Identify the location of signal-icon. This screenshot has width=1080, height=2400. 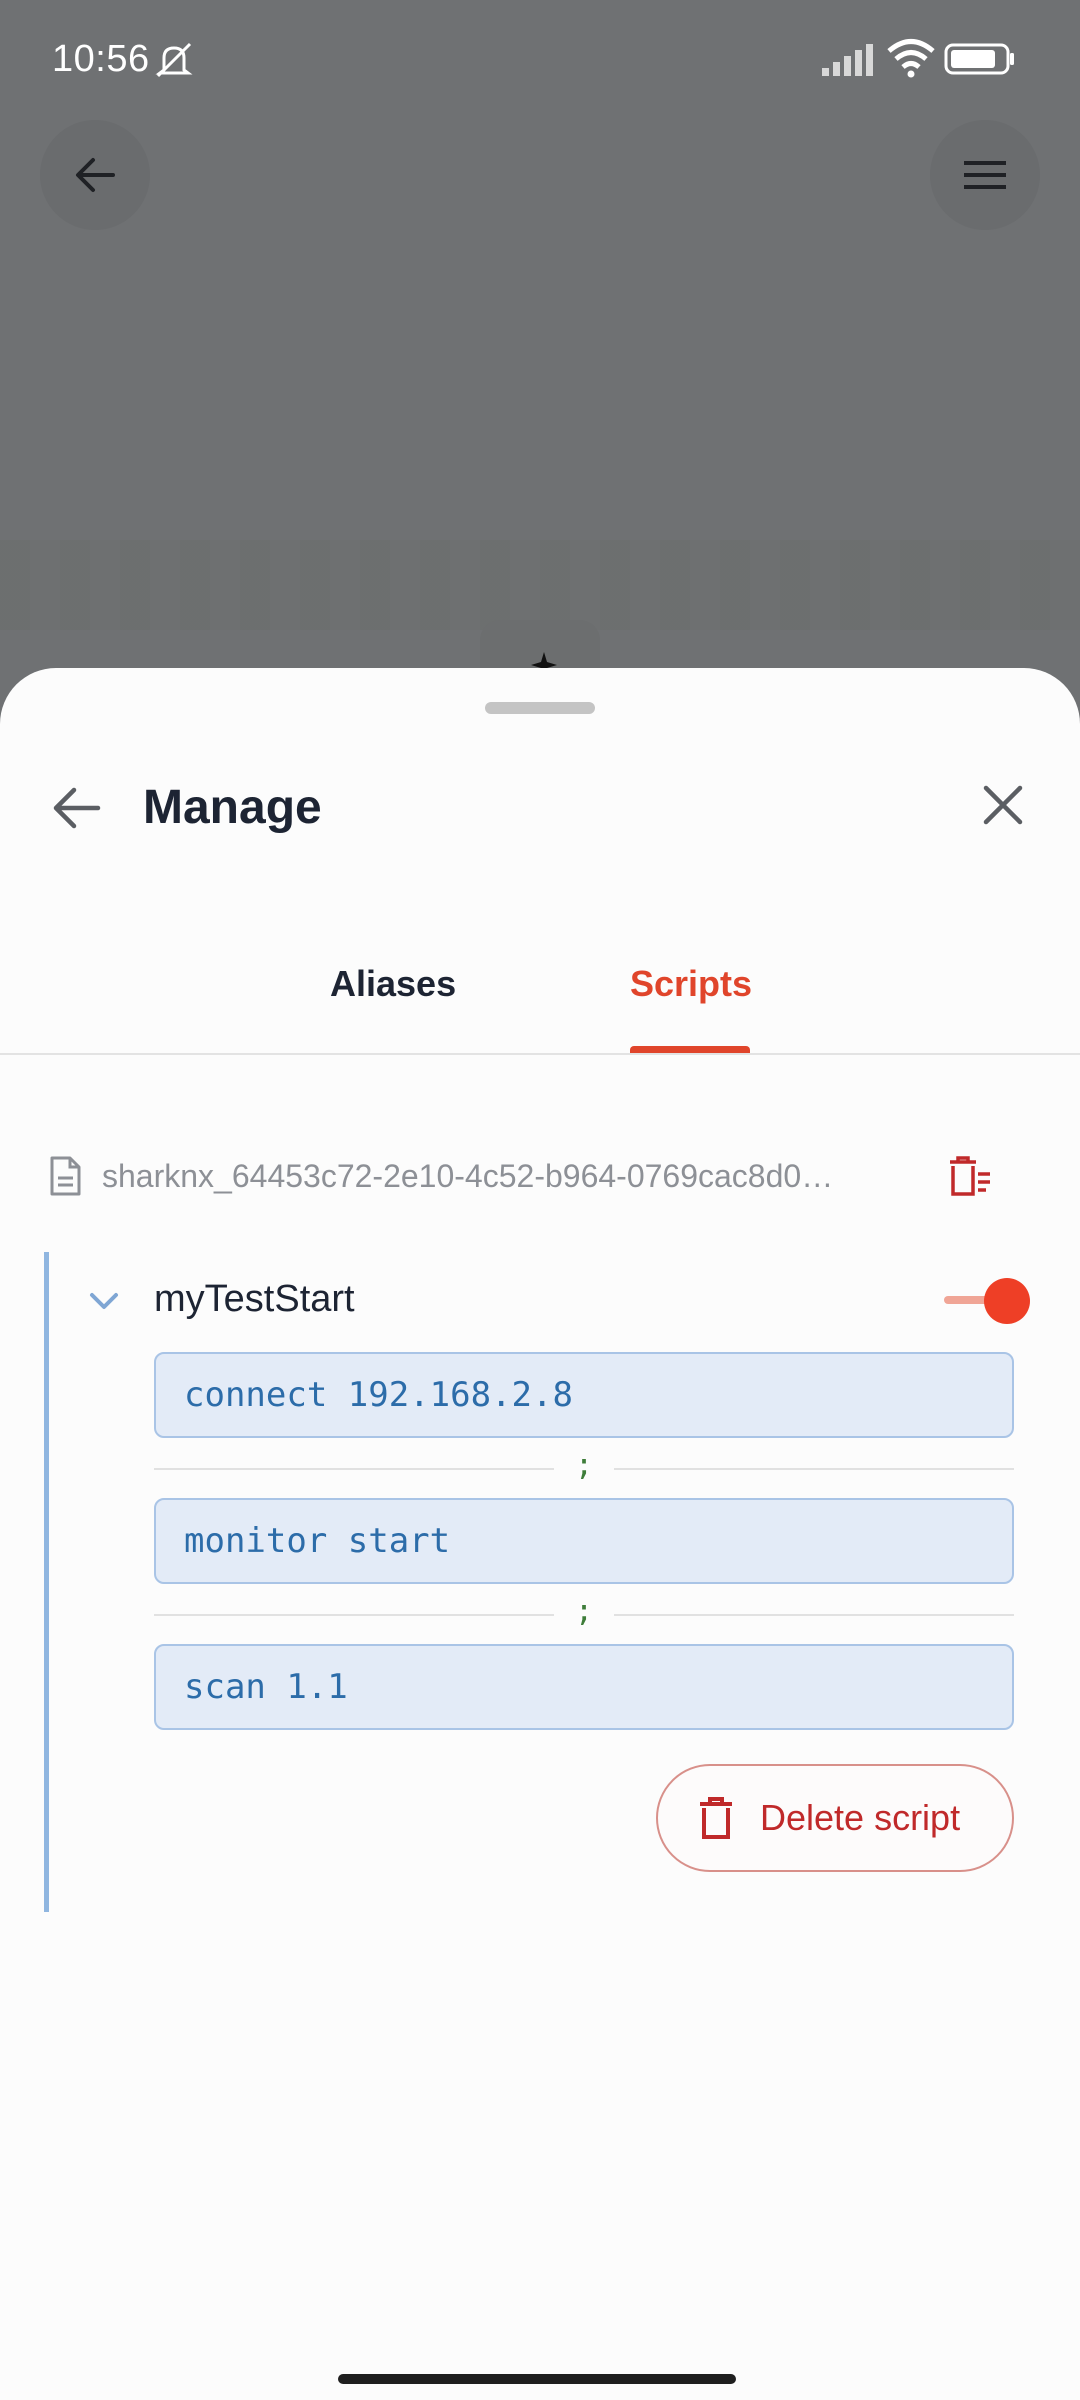
(847, 60).